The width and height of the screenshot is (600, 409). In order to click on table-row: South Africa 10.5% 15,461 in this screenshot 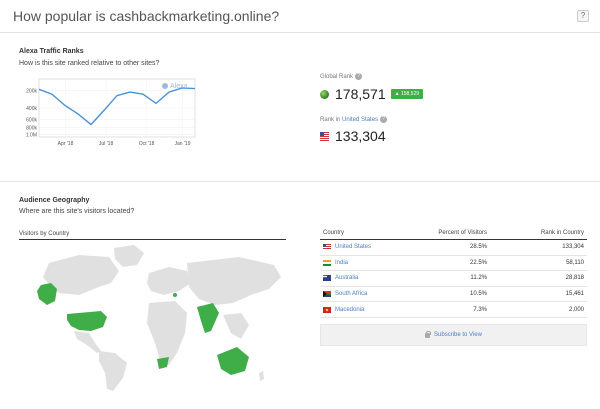, I will do `click(453, 295)`.